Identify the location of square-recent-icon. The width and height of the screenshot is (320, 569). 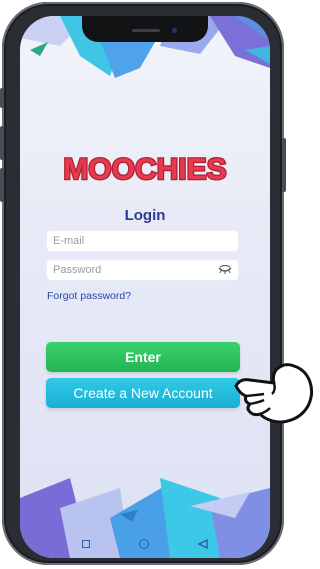
(86, 544).